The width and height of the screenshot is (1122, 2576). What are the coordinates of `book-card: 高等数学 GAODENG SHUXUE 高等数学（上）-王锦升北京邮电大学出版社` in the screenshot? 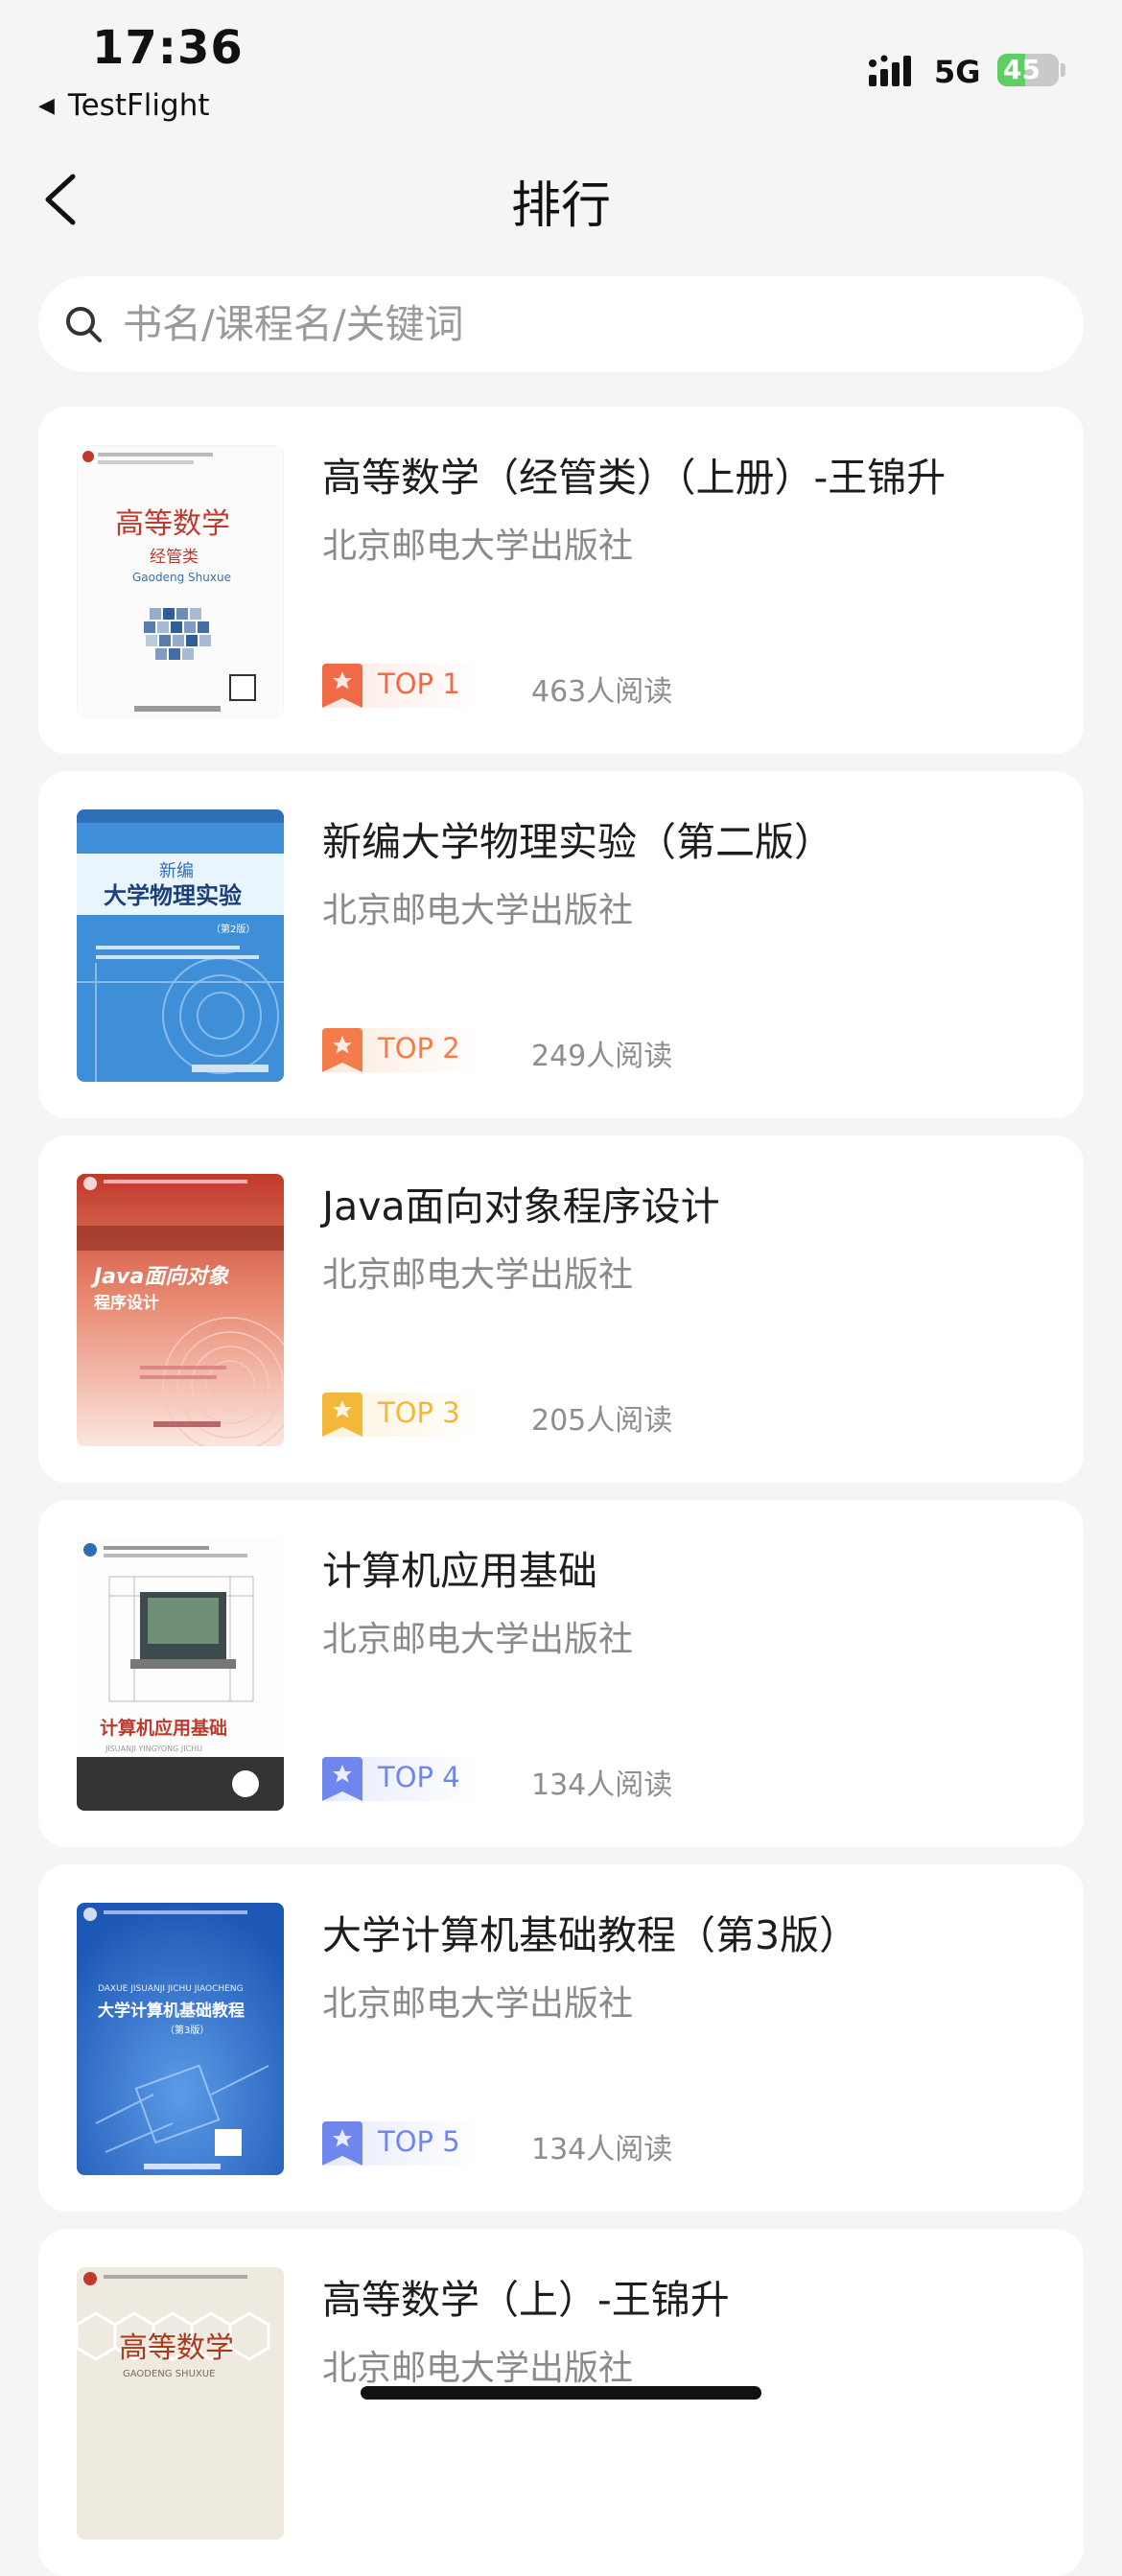 It's located at (561, 2402).